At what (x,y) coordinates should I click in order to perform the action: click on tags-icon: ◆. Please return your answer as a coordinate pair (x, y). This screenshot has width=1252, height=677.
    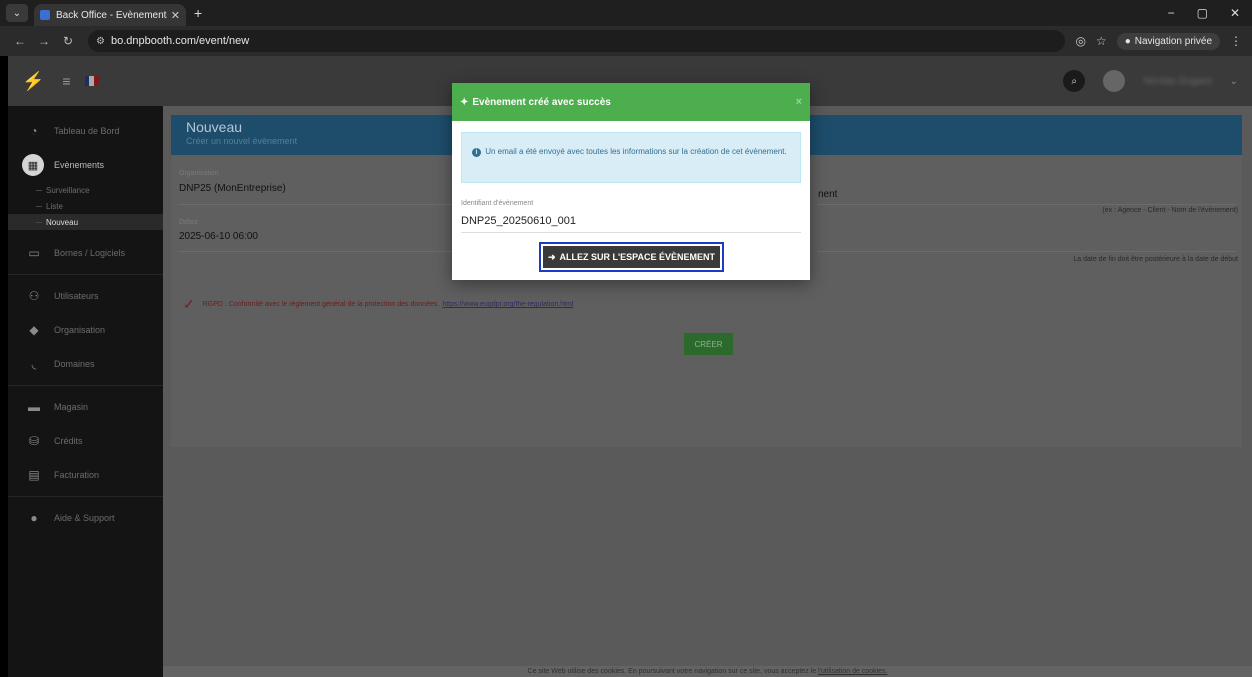
    Looking at the image, I should click on (34, 330).